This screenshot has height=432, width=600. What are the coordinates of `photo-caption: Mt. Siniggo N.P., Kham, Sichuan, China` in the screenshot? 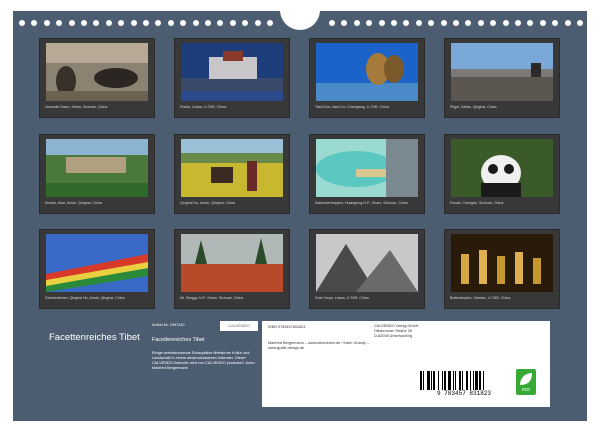 It's located at (212, 298).